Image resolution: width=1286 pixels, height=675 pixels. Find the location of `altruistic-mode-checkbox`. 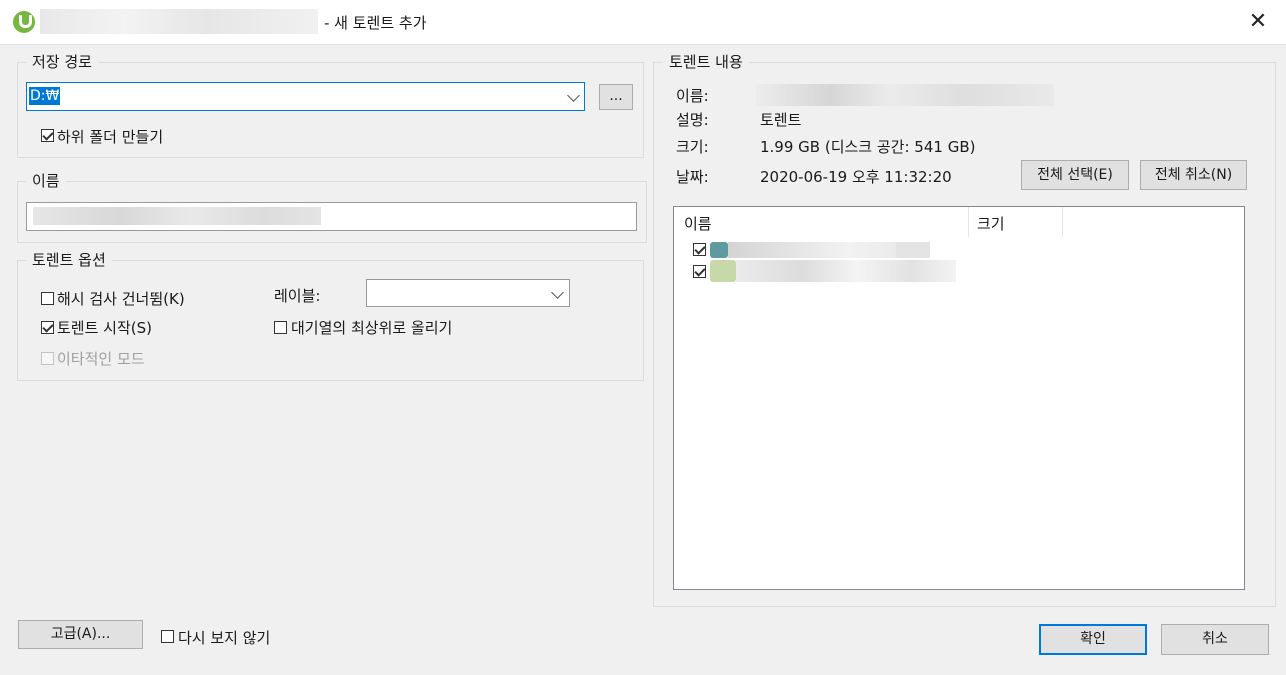

altruistic-mode-checkbox is located at coordinates (47, 358).